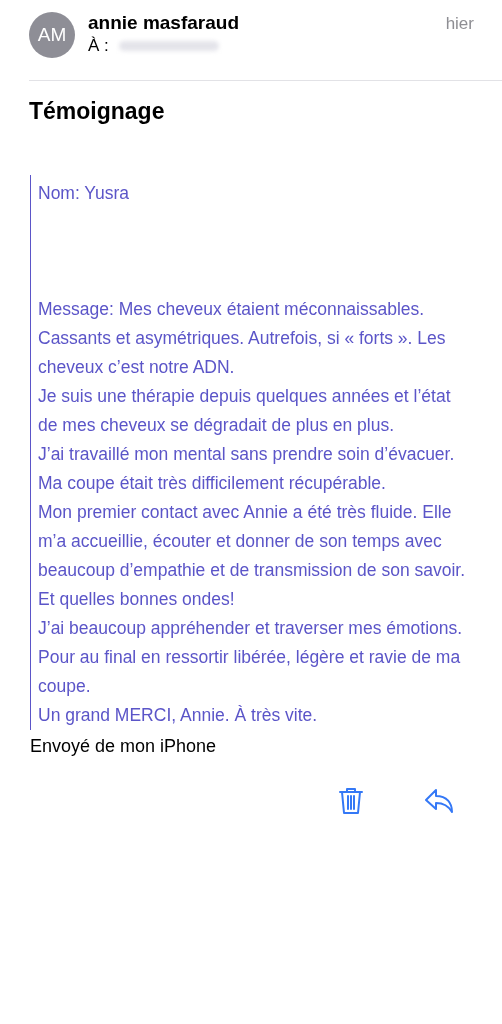 The image size is (502, 1024). I want to click on quoted-text: Pour au final en ressortir libérée, légère et ravie de ma coupe., so click(250, 672).